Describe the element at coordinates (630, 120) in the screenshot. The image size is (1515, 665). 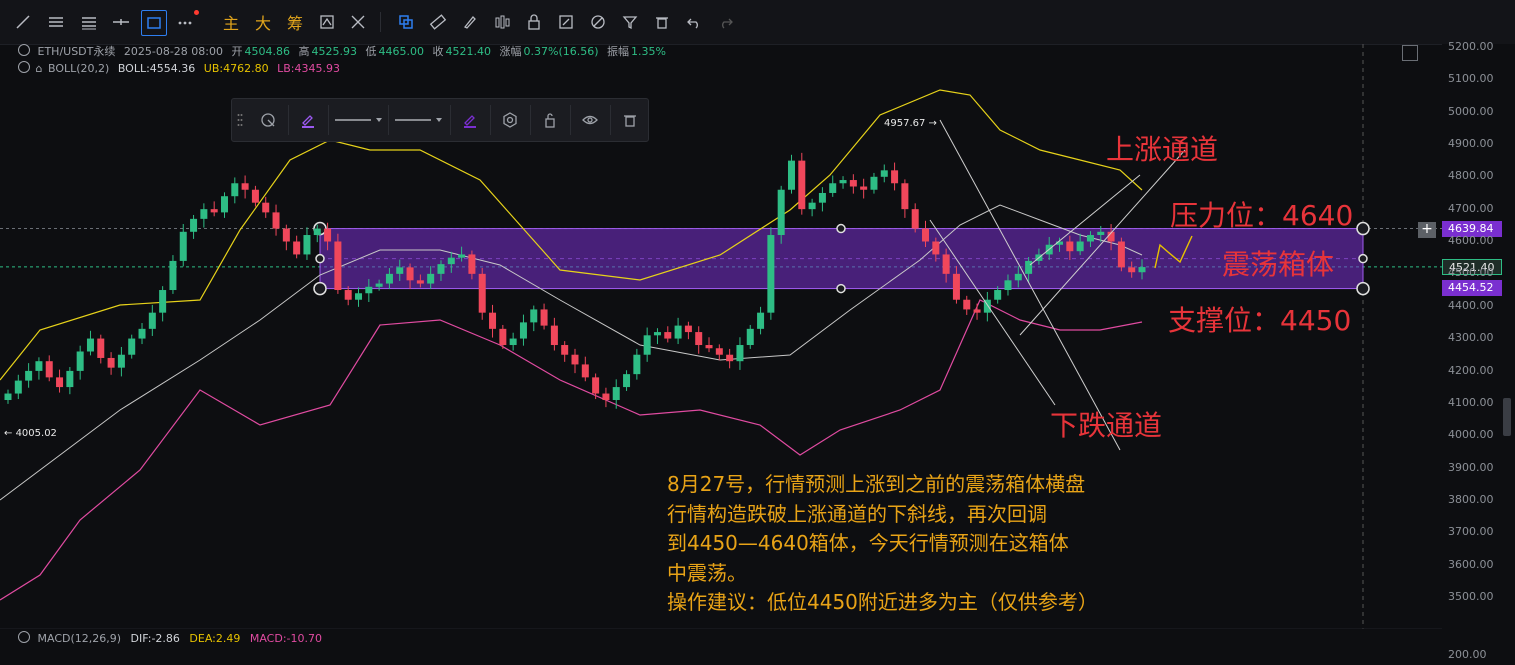
I see `delete-drawing-icon` at that location.